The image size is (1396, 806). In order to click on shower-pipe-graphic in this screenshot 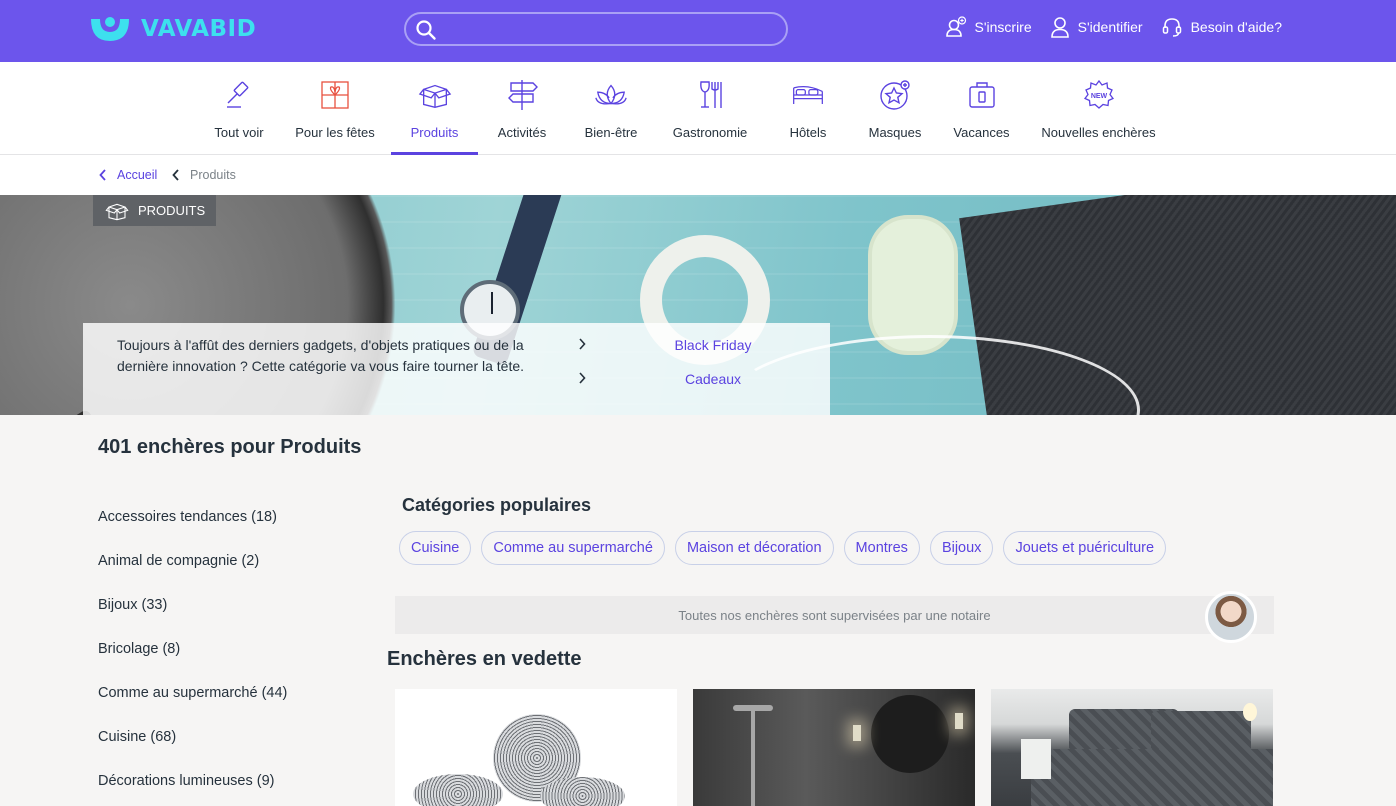, I will do `click(753, 757)`.